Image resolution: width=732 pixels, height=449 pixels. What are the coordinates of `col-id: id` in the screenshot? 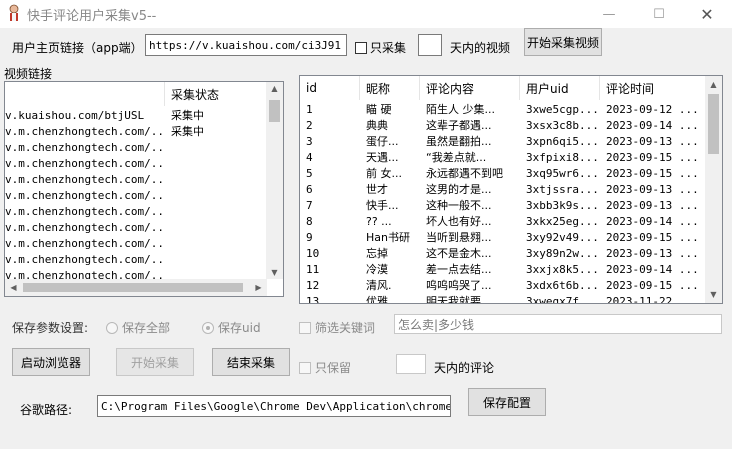 It's located at (330, 88).